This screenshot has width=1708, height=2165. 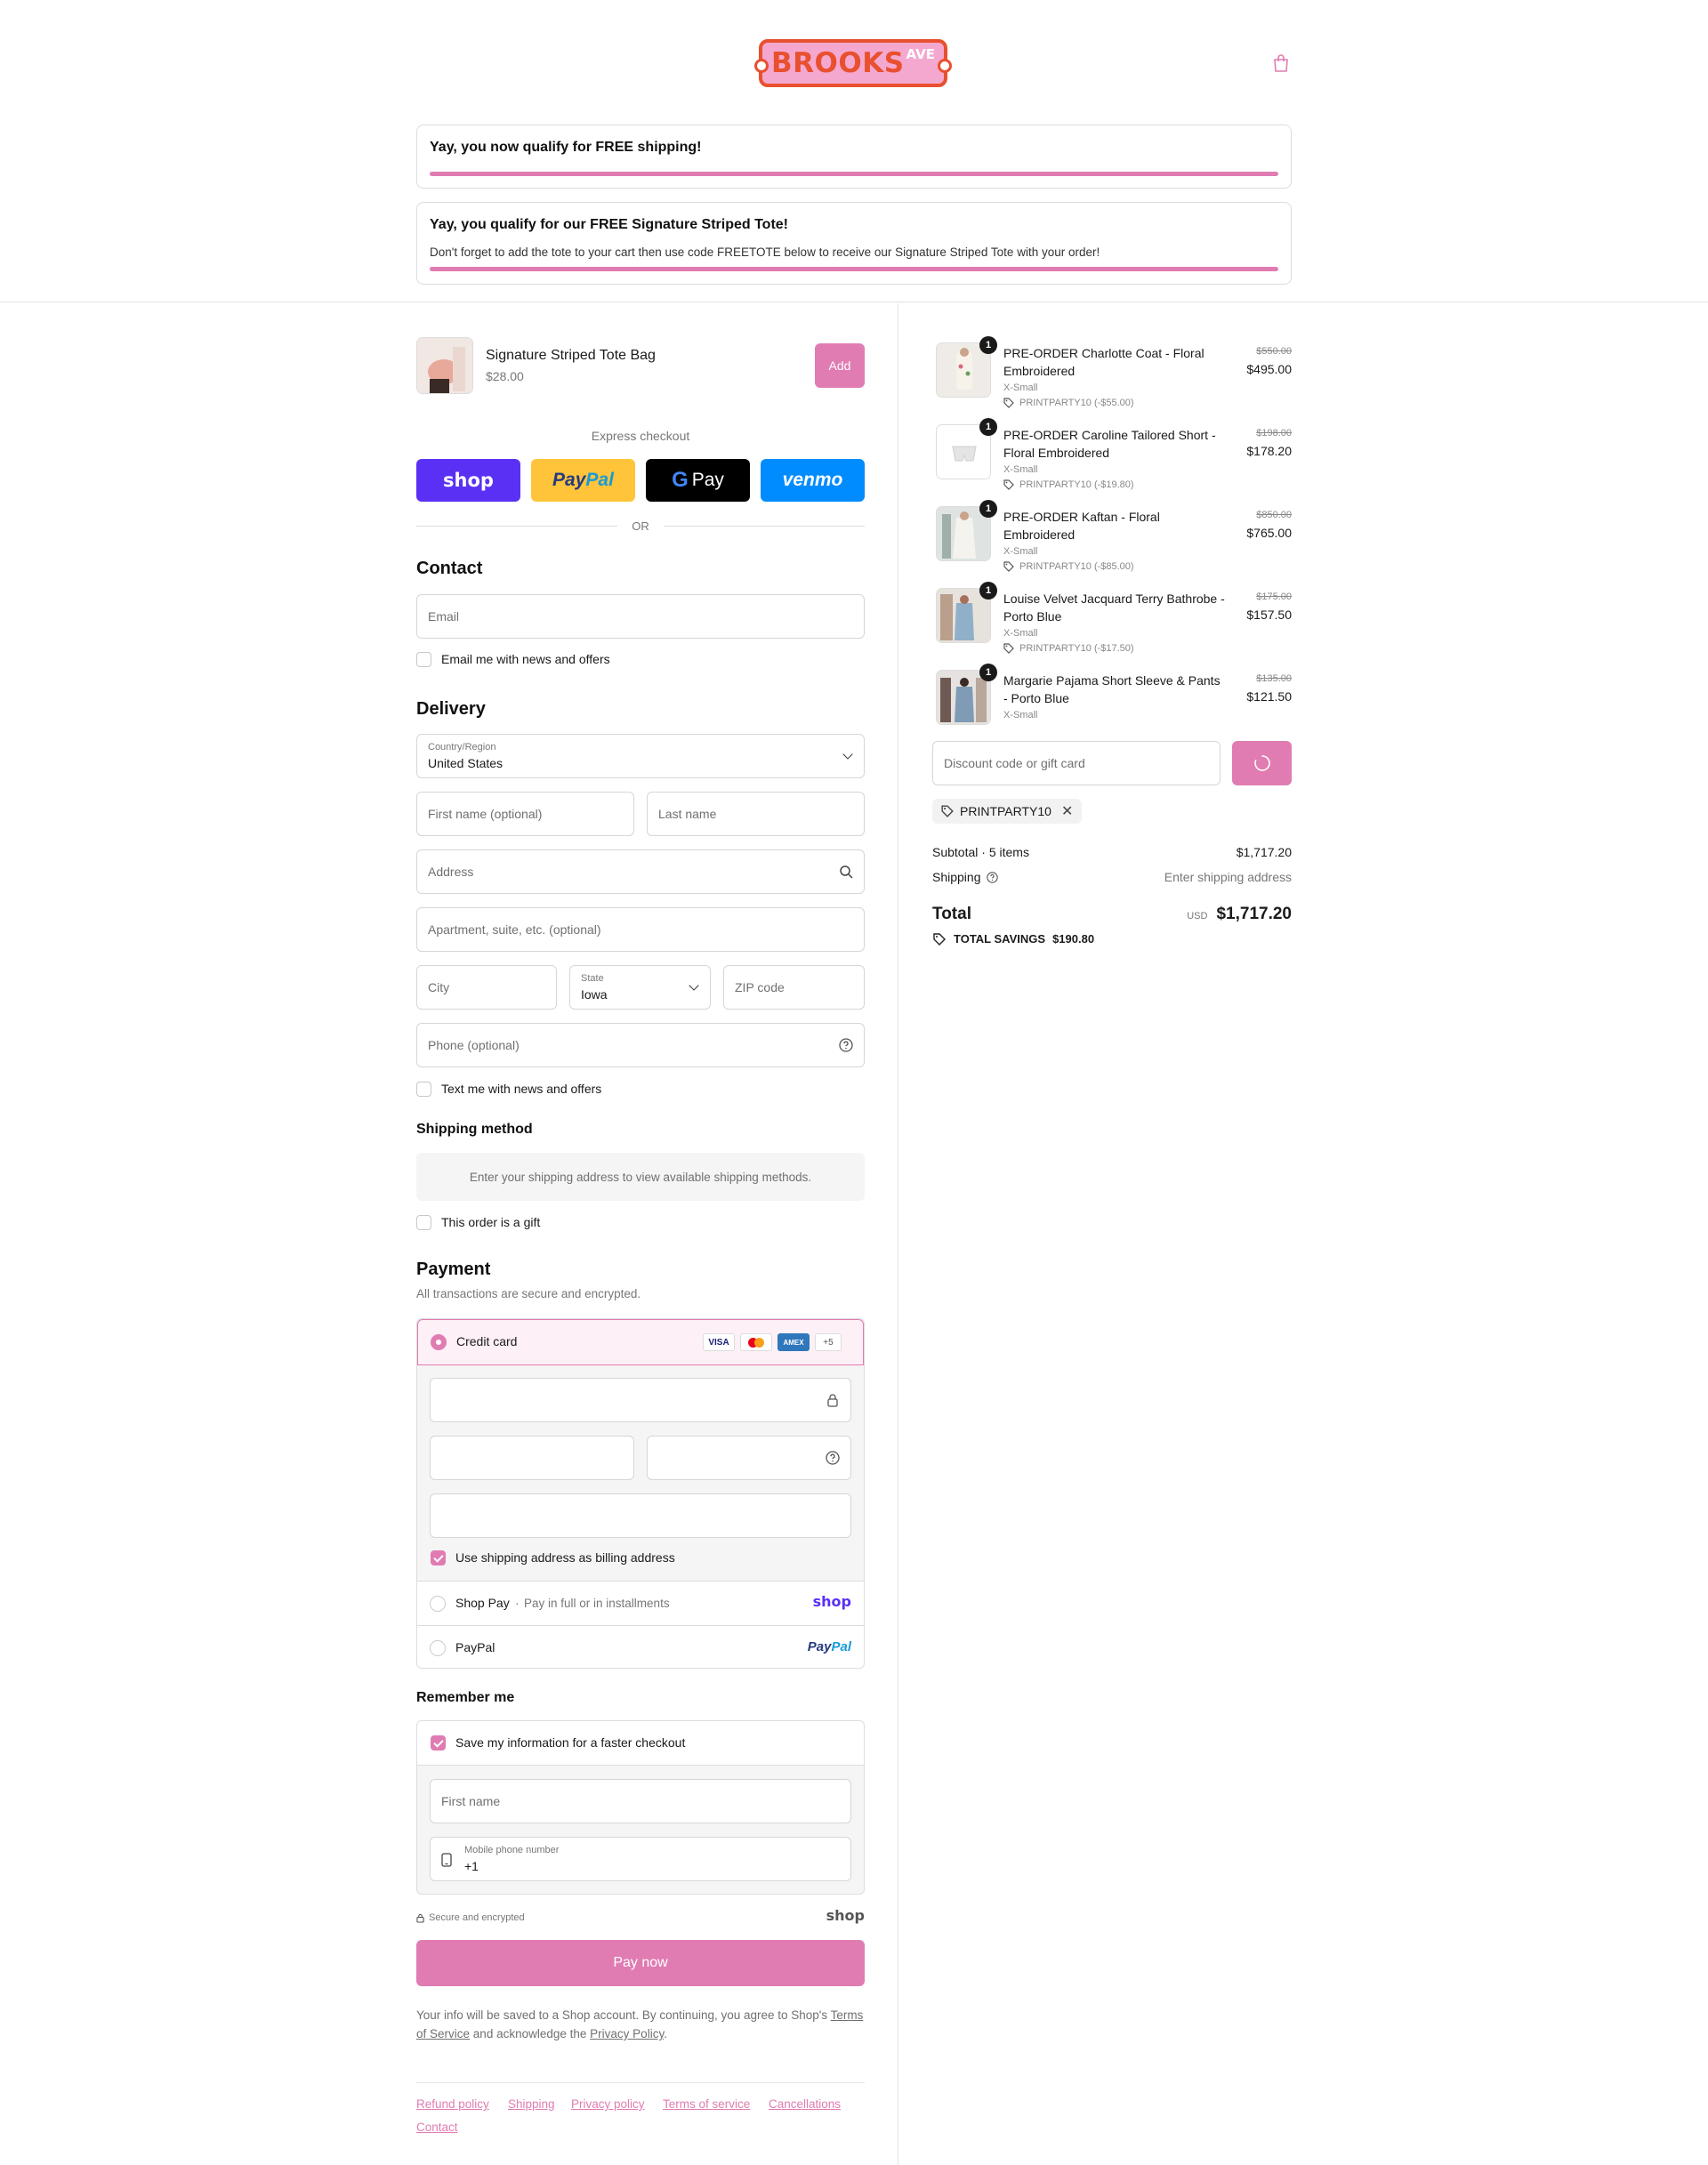 I want to click on shop-pay-label: Shop Pay, so click(x=482, y=1603).